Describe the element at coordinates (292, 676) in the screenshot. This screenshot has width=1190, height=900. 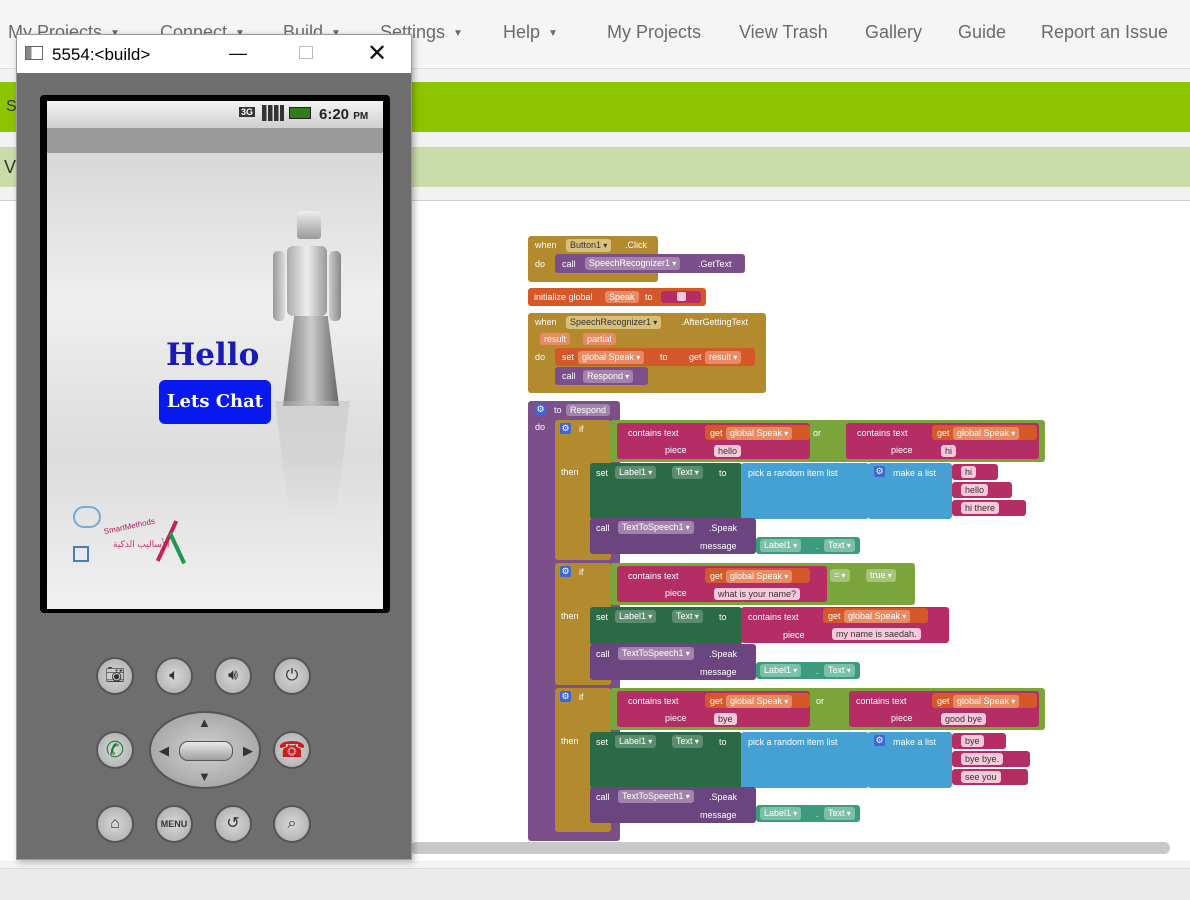
I see `power-button: ⏻` at that location.